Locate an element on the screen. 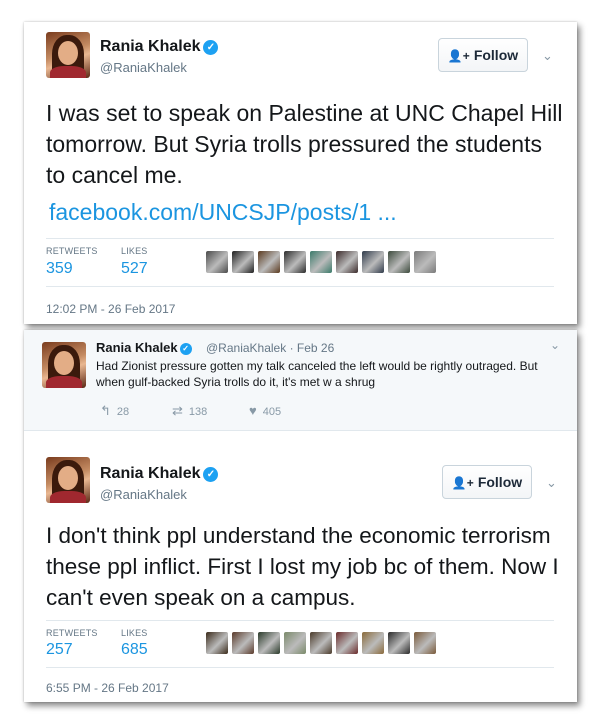  like-action: ♥ 405 is located at coordinates (265, 410).